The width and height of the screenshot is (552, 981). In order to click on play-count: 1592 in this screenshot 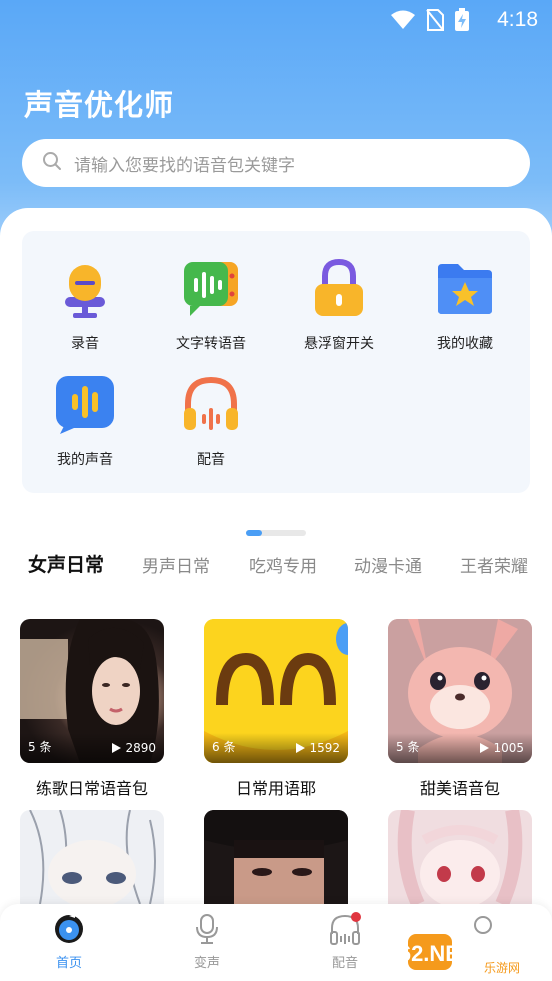, I will do `click(318, 748)`.